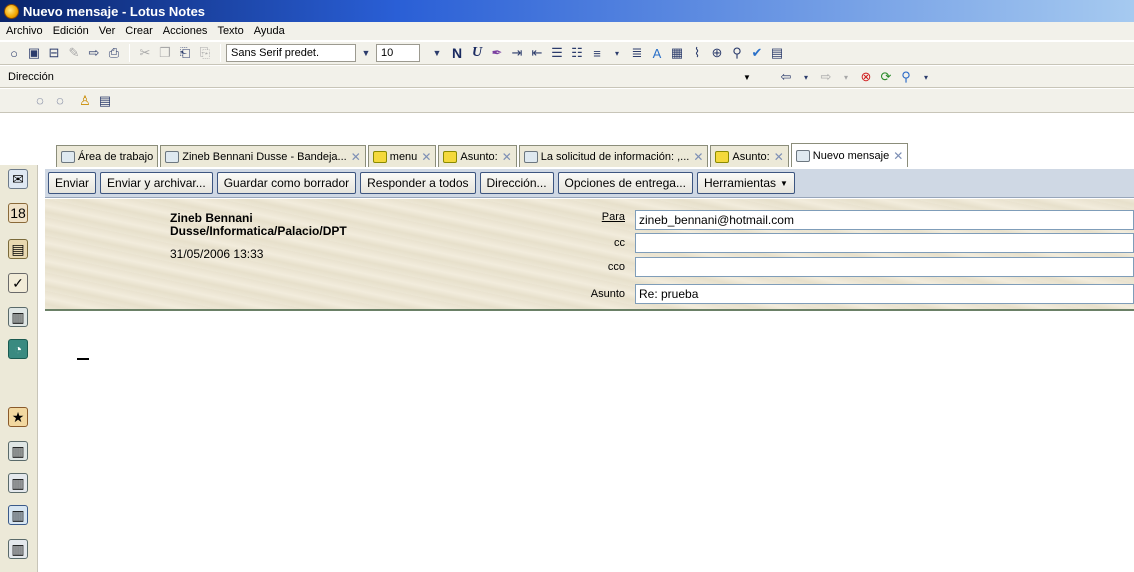  What do you see at coordinates (18, 483) in the screenshot?
I see `more-bookmarks-icon: ▥` at bounding box center [18, 483].